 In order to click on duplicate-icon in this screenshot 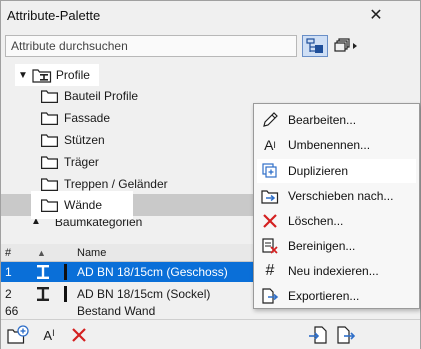, I will do `click(270, 171)`.